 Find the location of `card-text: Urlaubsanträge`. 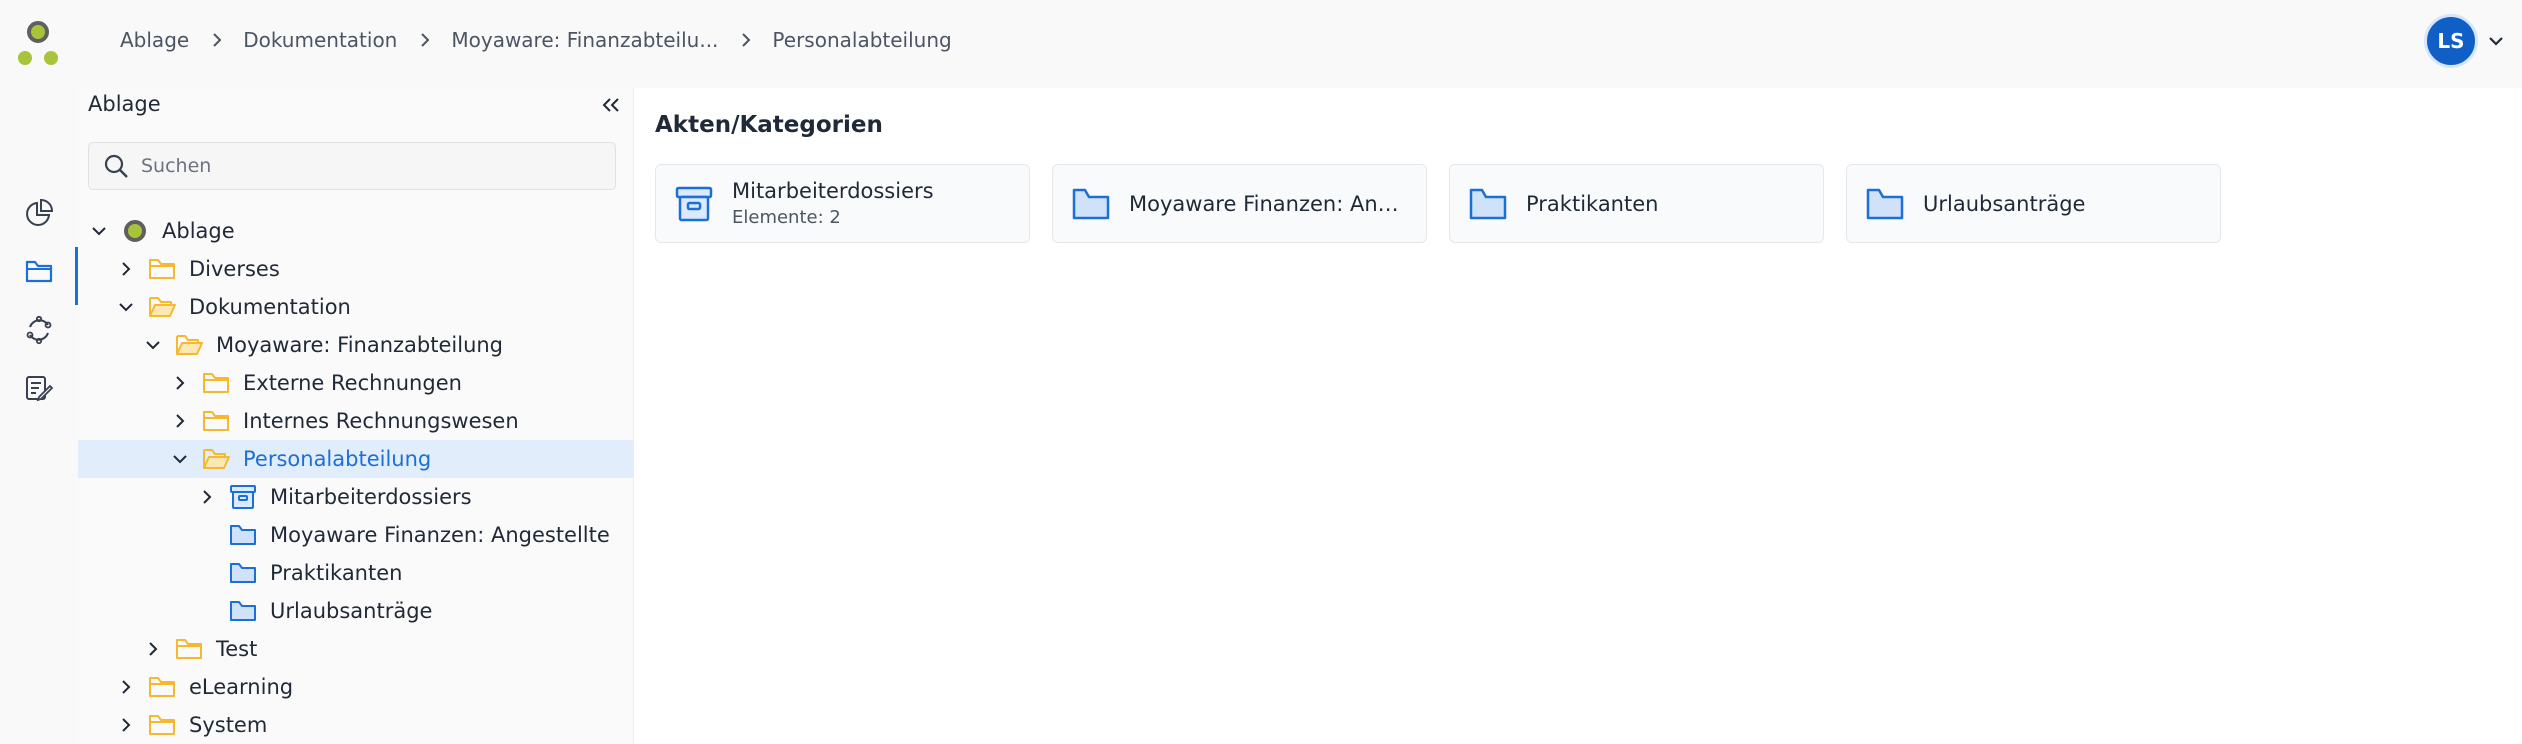

card-text: Urlaubsanträge is located at coordinates (2004, 204).